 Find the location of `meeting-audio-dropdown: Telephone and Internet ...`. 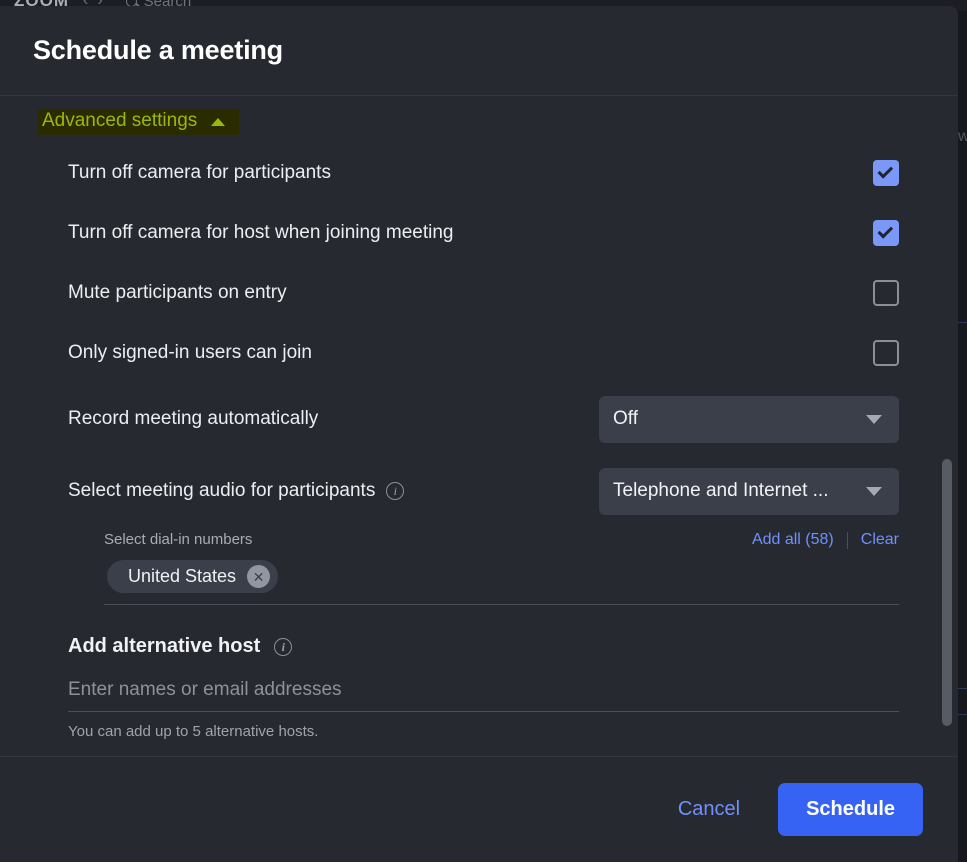

meeting-audio-dropdown: Telephone and Internet ... is located at coordinates (749, 491).